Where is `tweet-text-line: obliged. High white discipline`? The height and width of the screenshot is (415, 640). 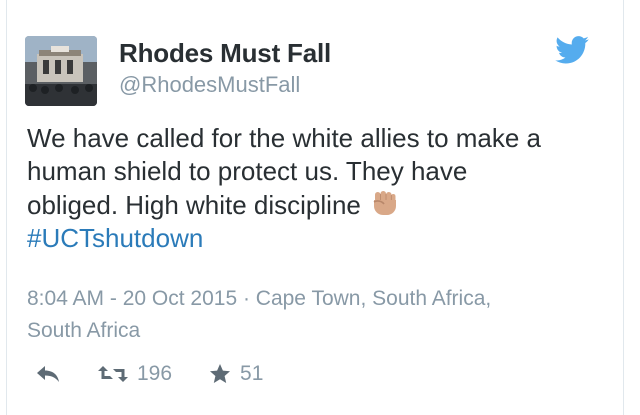 tweet-text-line: obliged. High white discipline is located at coordinates (322, 205).